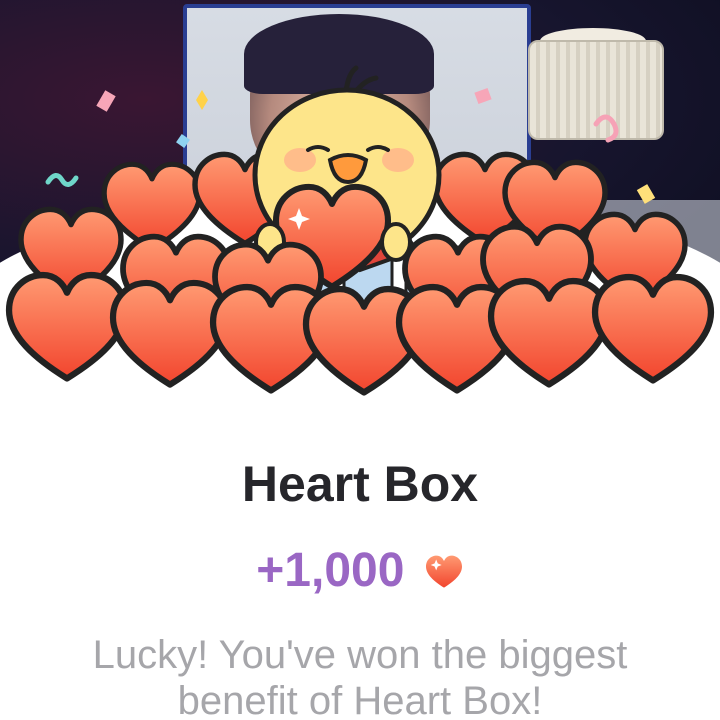 The image size is (720, 720). I want to click on reward-amount: +1,000, so click(330, 570).